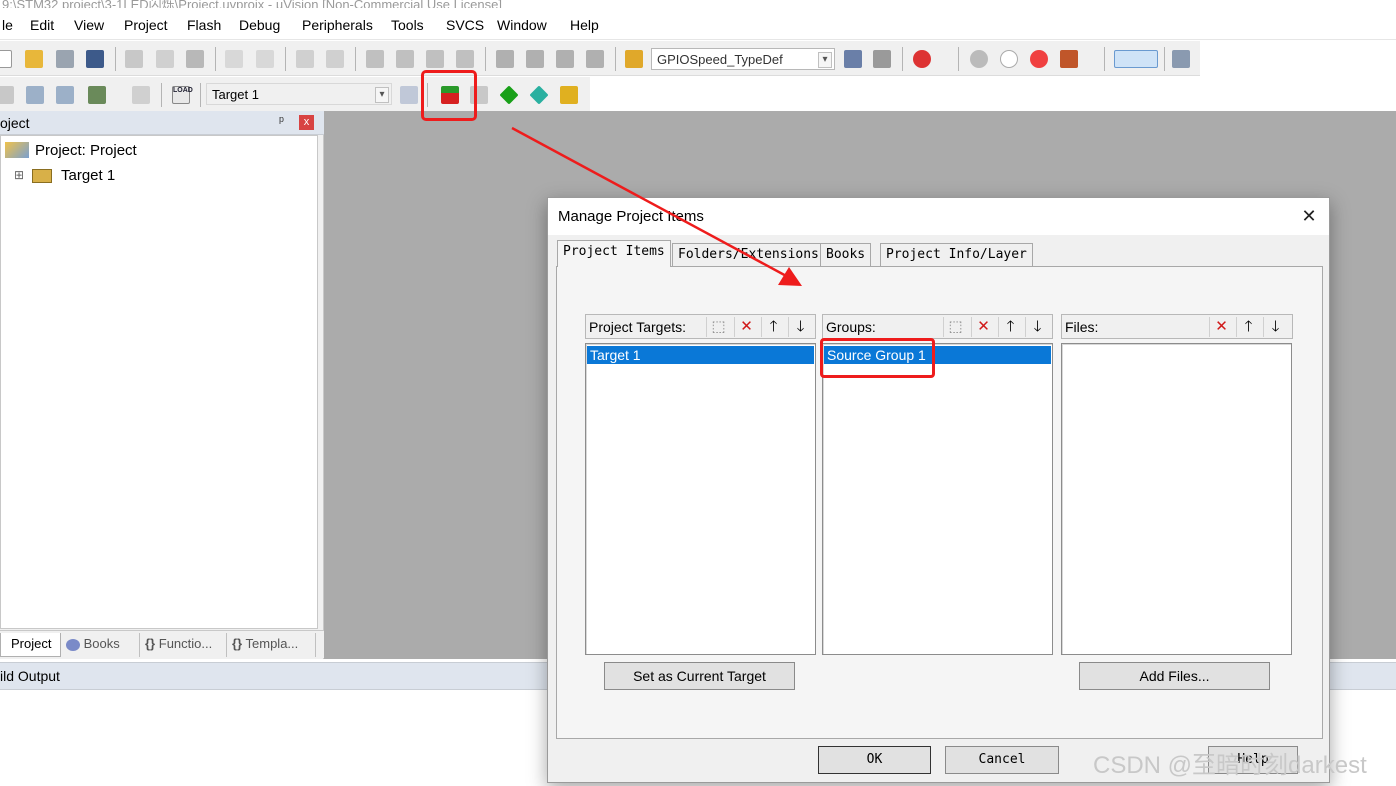 This screenshot has width=1396, height=786. I want to click on tab-project-items: Project Items, so click(614, 253).